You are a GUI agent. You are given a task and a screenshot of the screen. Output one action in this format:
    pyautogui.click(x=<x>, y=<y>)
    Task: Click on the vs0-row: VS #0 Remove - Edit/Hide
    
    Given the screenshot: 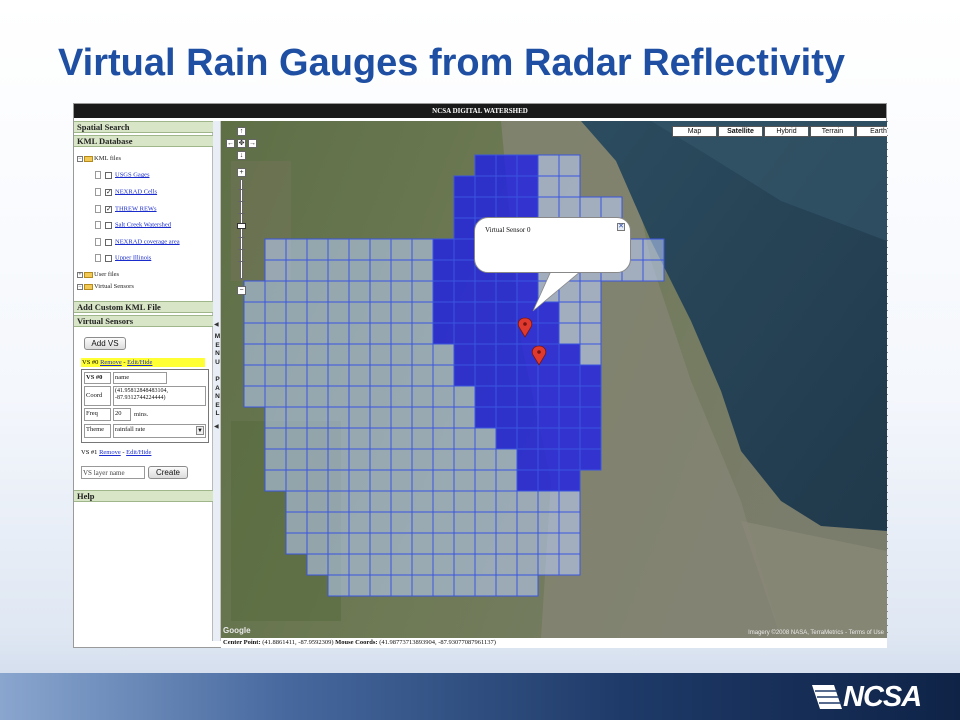 What is the action you would take?
    pyautogui.click(x=143, y=362)
    